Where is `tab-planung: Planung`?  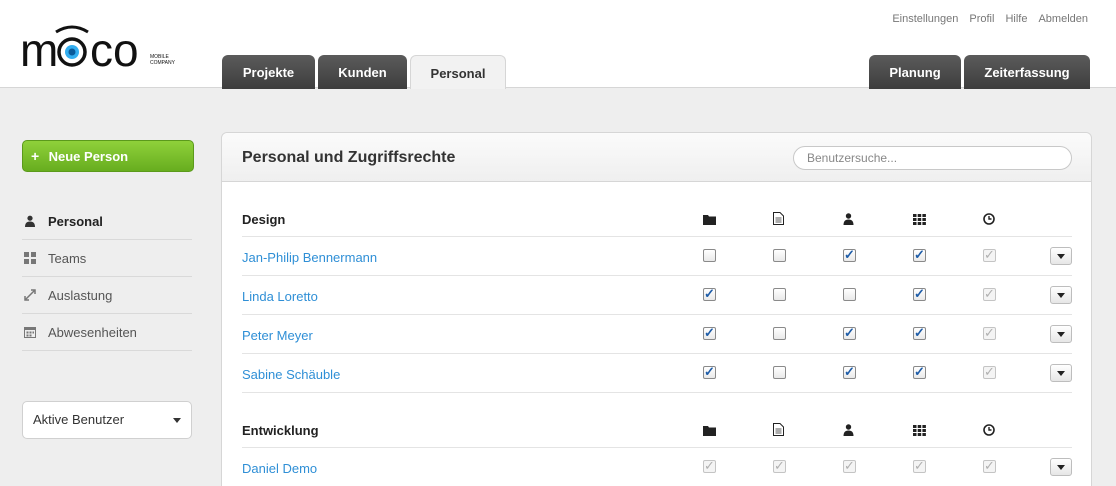
tab-planung: Planung is located at coordinates (915, 72).